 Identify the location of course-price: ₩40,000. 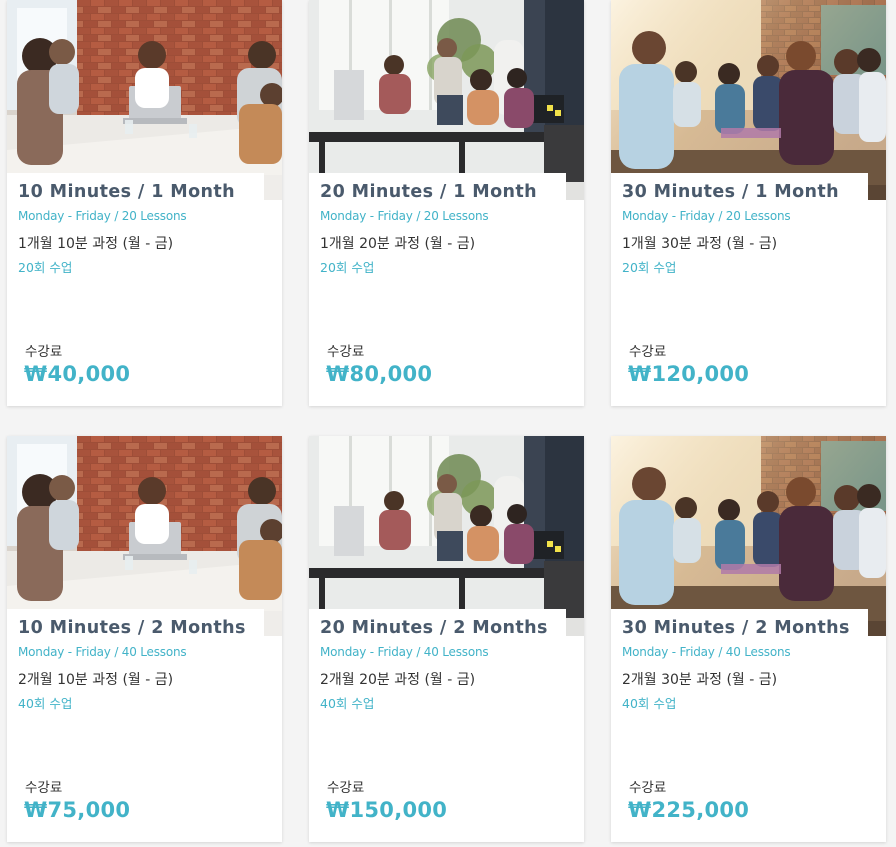
(77, 374).